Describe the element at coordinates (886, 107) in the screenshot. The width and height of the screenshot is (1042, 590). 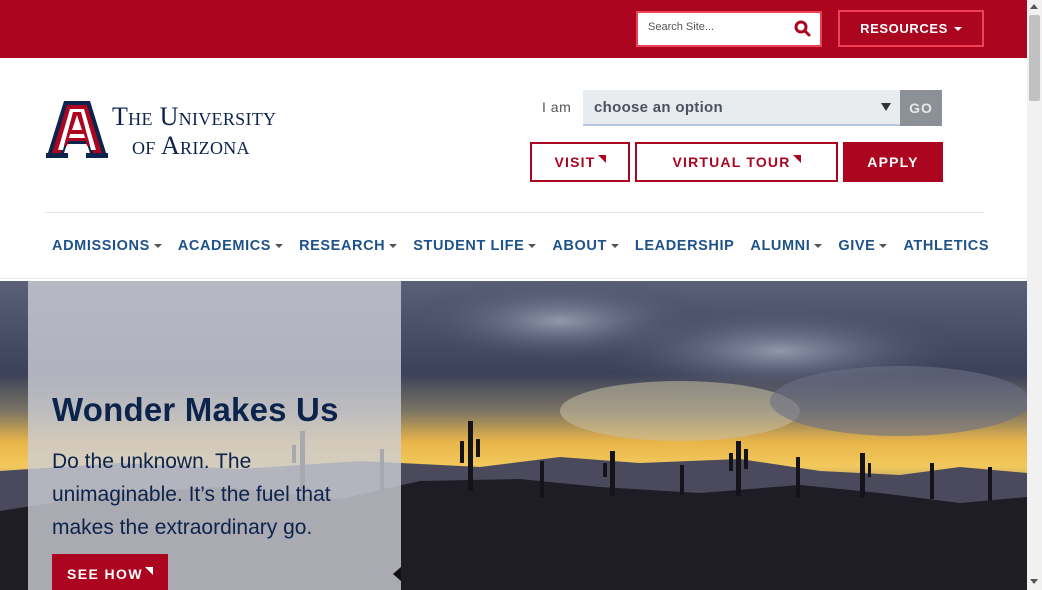
I see `dropdown-arrow-icon` at that location.